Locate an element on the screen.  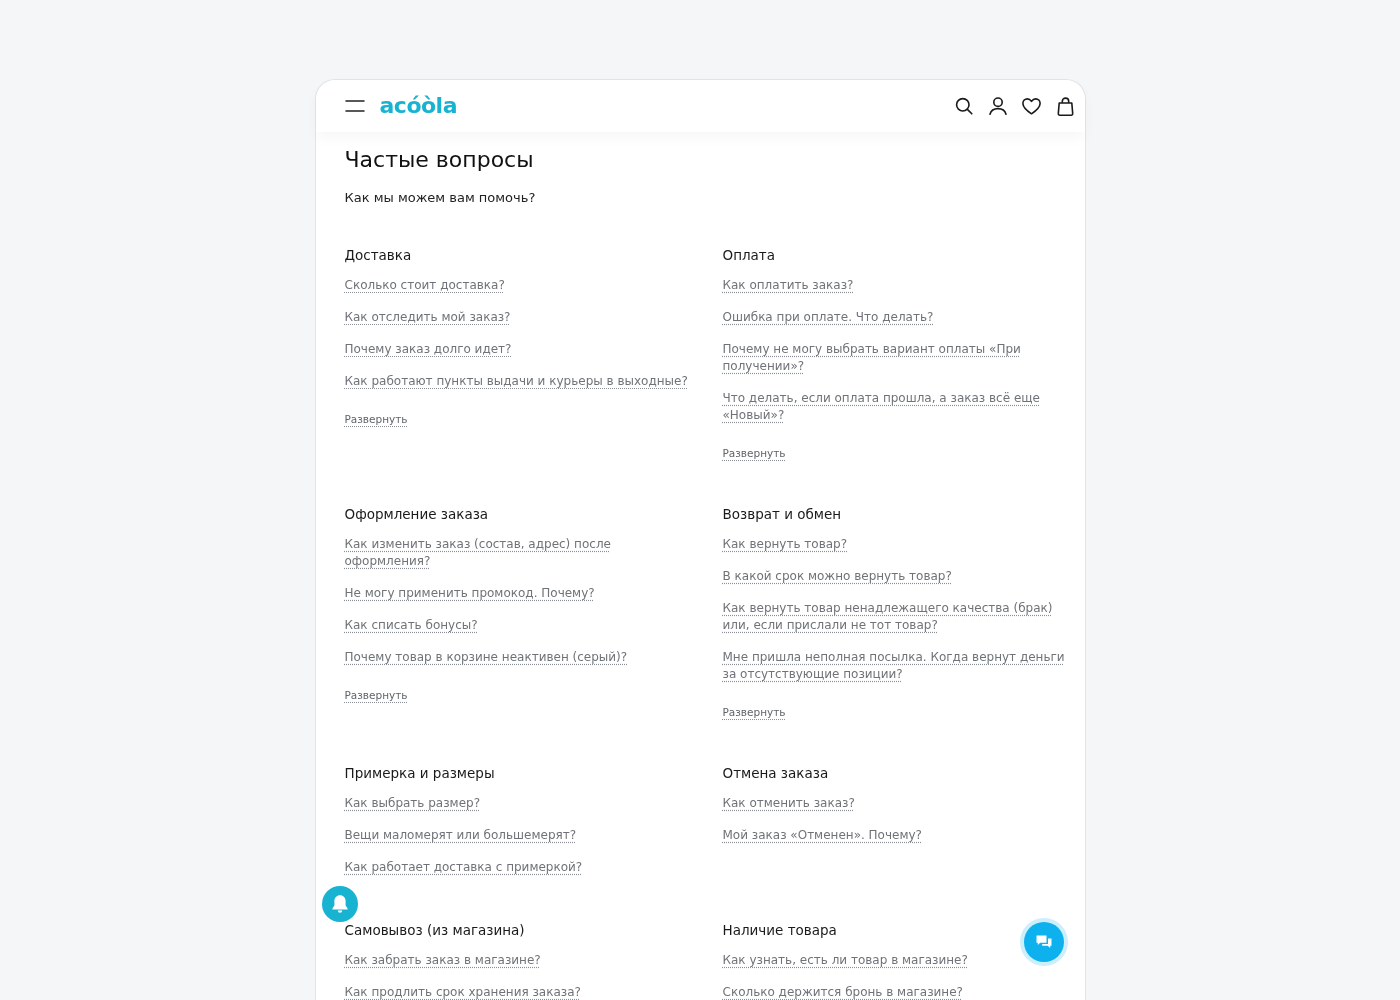
faq-question-link: Как работает доставка с примеркой? is located at coordinates (463, 867).